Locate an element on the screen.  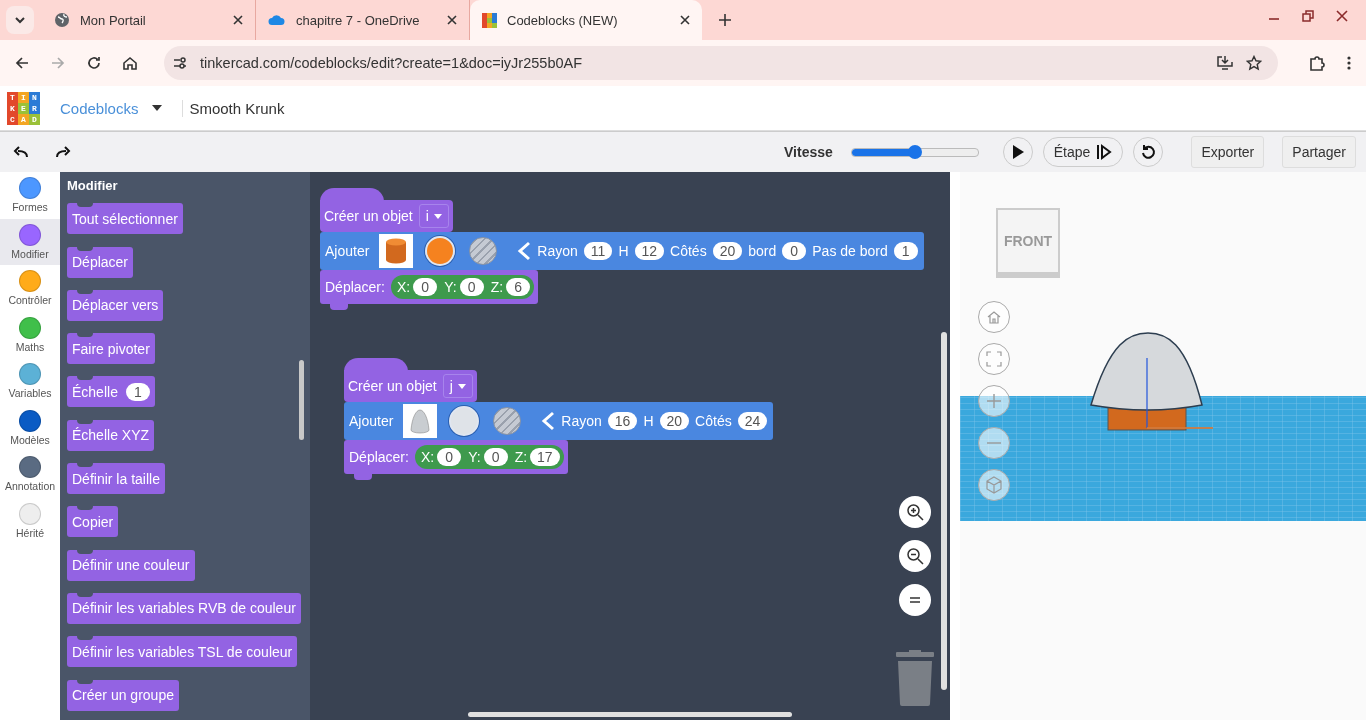
paraboloid-icon is located at coordinates (420, 421).